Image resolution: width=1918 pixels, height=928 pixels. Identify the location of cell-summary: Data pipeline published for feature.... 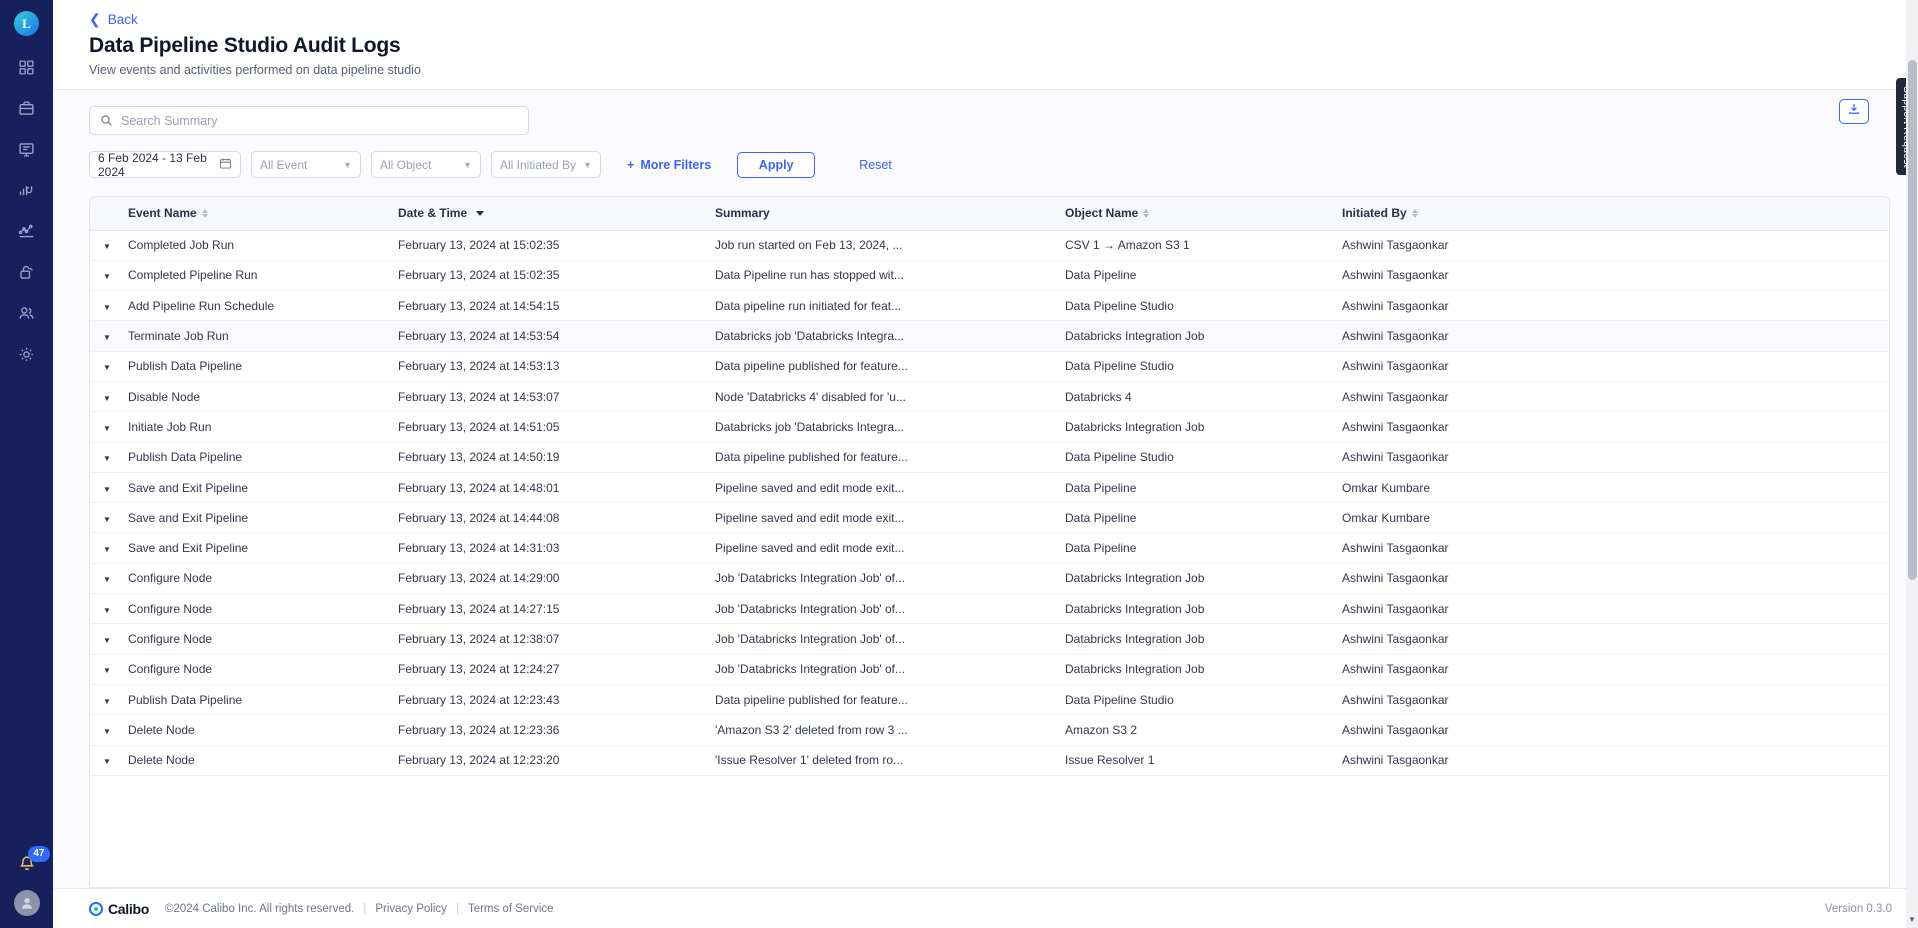
(890, 366).